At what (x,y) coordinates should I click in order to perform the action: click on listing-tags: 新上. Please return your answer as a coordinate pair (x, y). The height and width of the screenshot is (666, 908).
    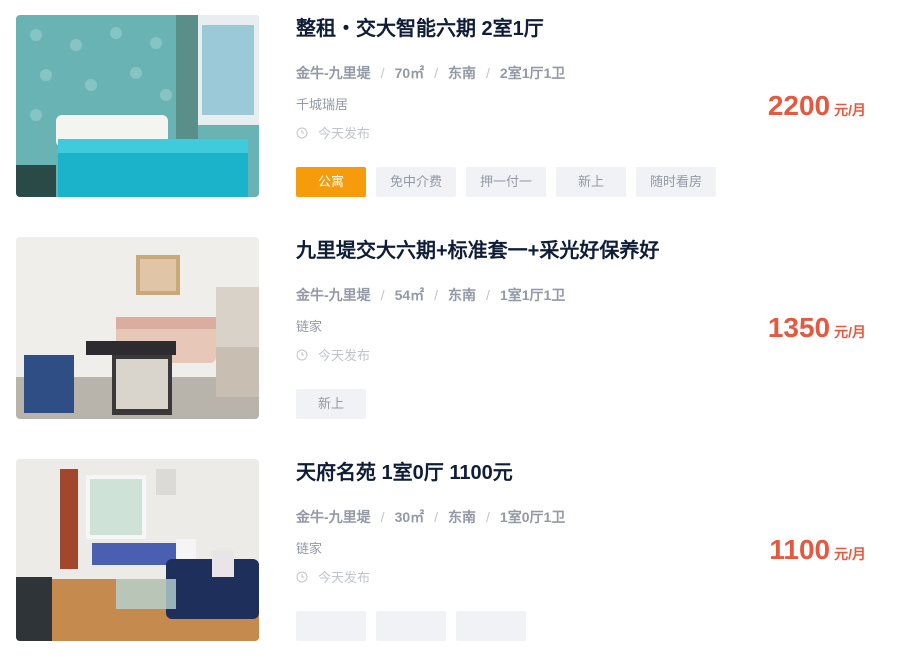
    Looking at the image, I should click on (331, 404).